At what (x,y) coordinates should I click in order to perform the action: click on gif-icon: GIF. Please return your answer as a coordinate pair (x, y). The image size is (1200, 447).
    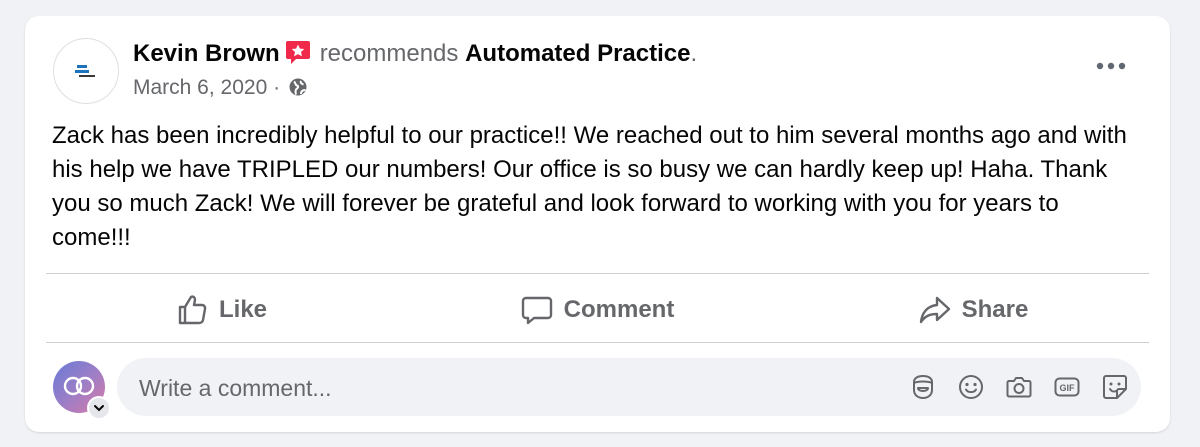
    Looking at the image, I should click on (1067, 387).